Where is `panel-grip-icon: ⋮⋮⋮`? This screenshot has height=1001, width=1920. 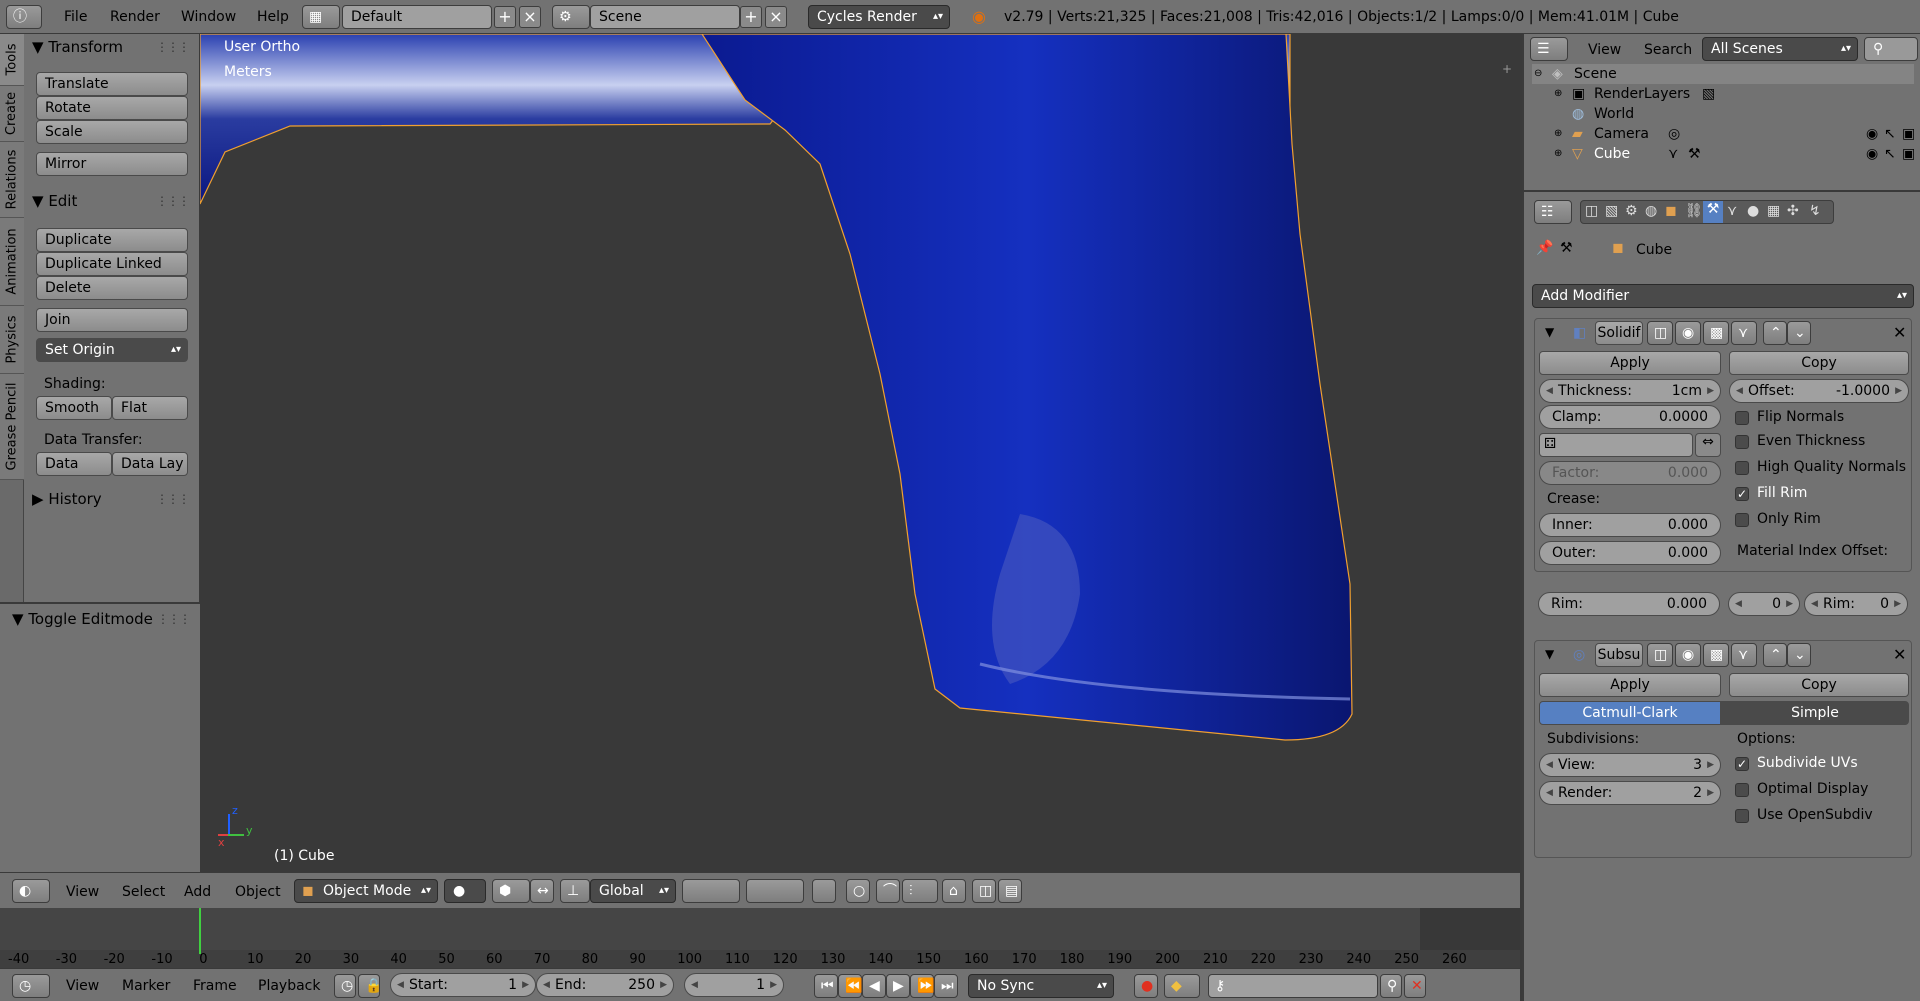 panel-grip-icon: ⋮⋮⋮ is located at coordinates (173, 47).